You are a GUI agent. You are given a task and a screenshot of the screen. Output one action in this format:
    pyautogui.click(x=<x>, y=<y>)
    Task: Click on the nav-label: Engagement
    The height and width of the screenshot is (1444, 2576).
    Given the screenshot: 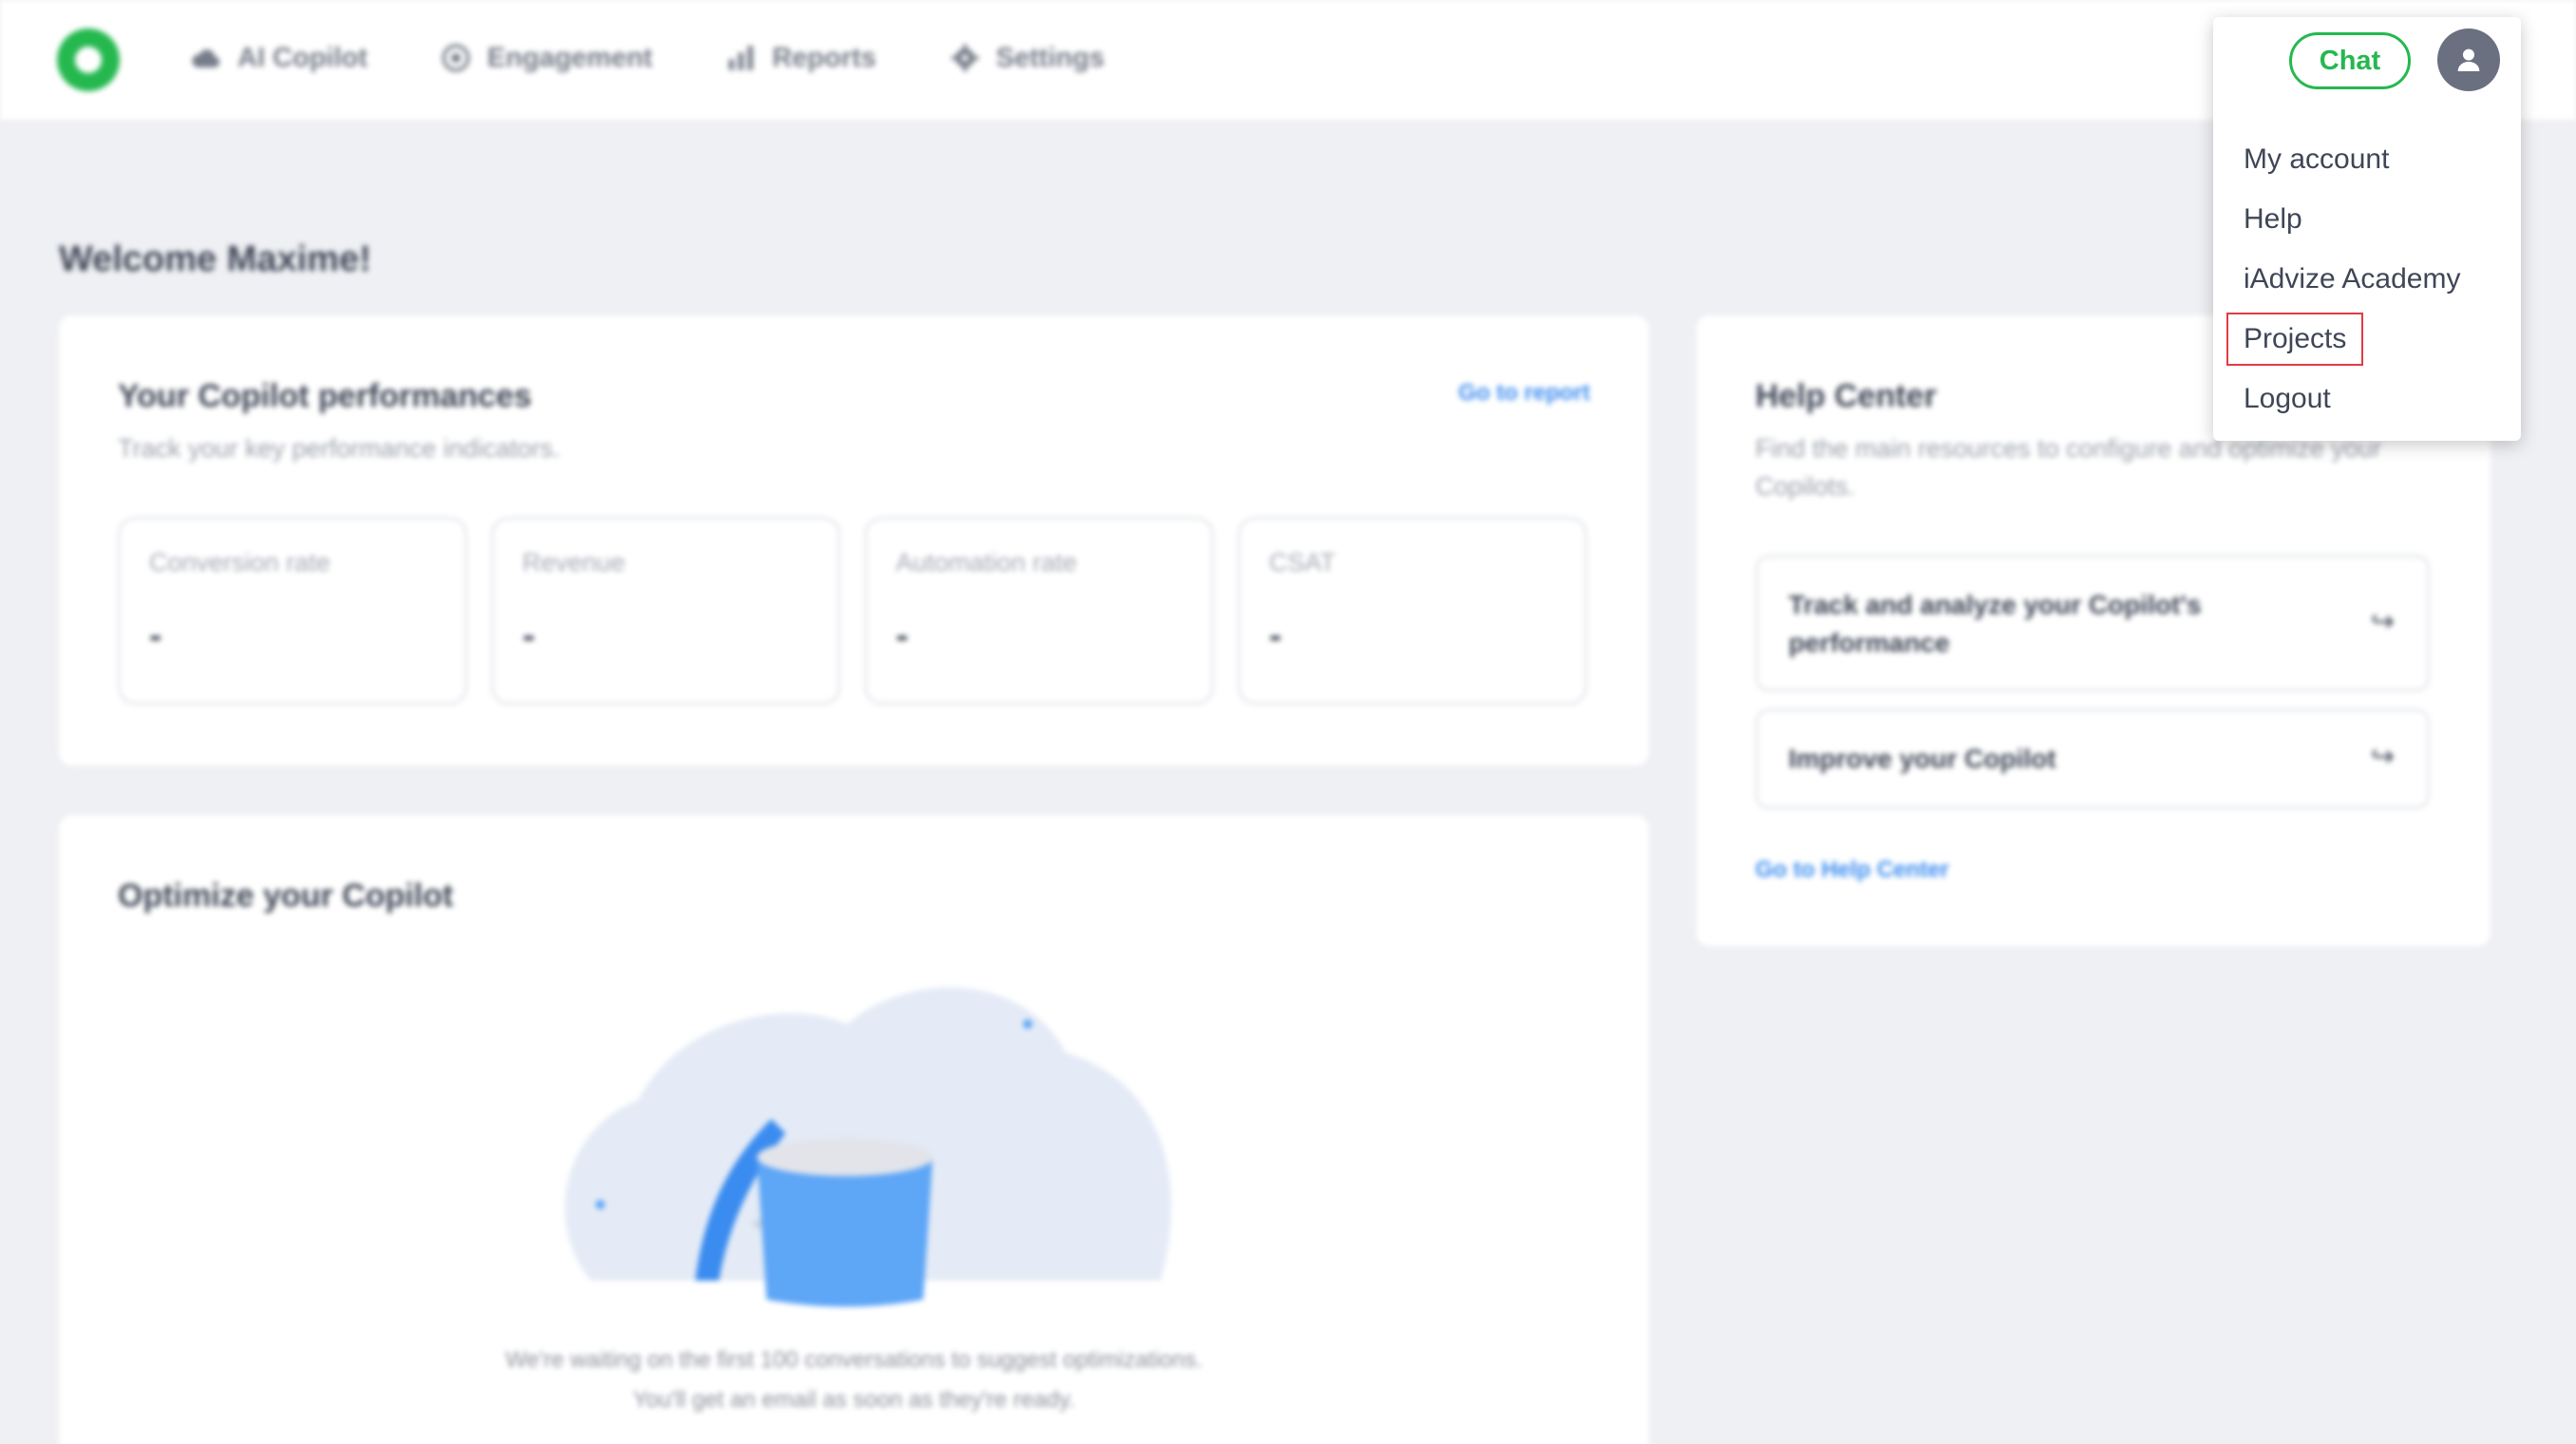 What is the action you would take?
    pyautogui.click(x=569, y=57)
    